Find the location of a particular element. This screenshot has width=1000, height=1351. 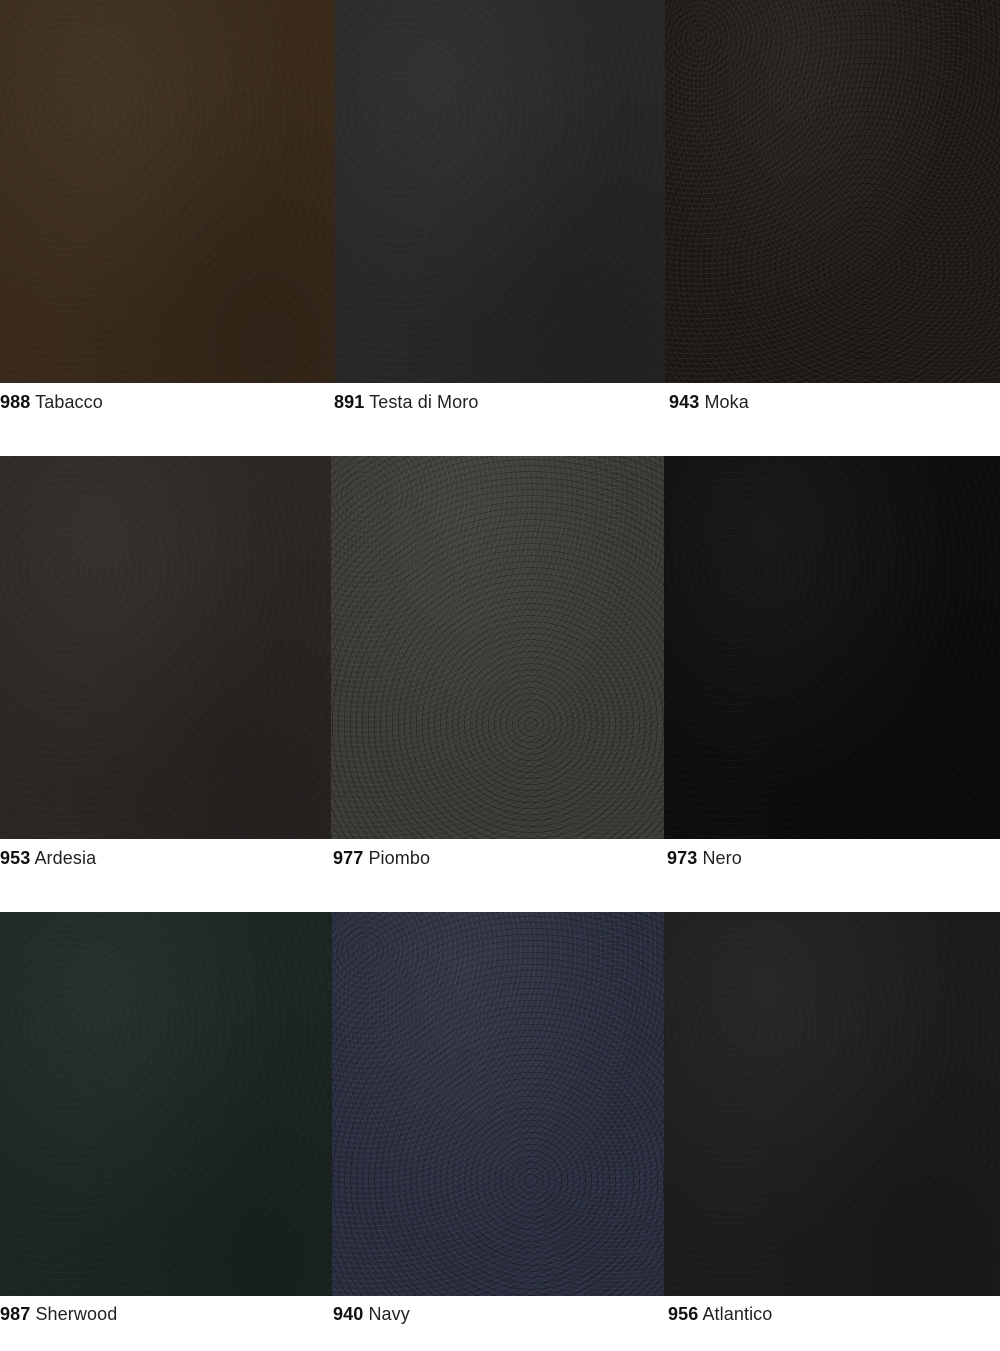

swatch-label-moka: 943 Moka is located at coordinates (709, 402).